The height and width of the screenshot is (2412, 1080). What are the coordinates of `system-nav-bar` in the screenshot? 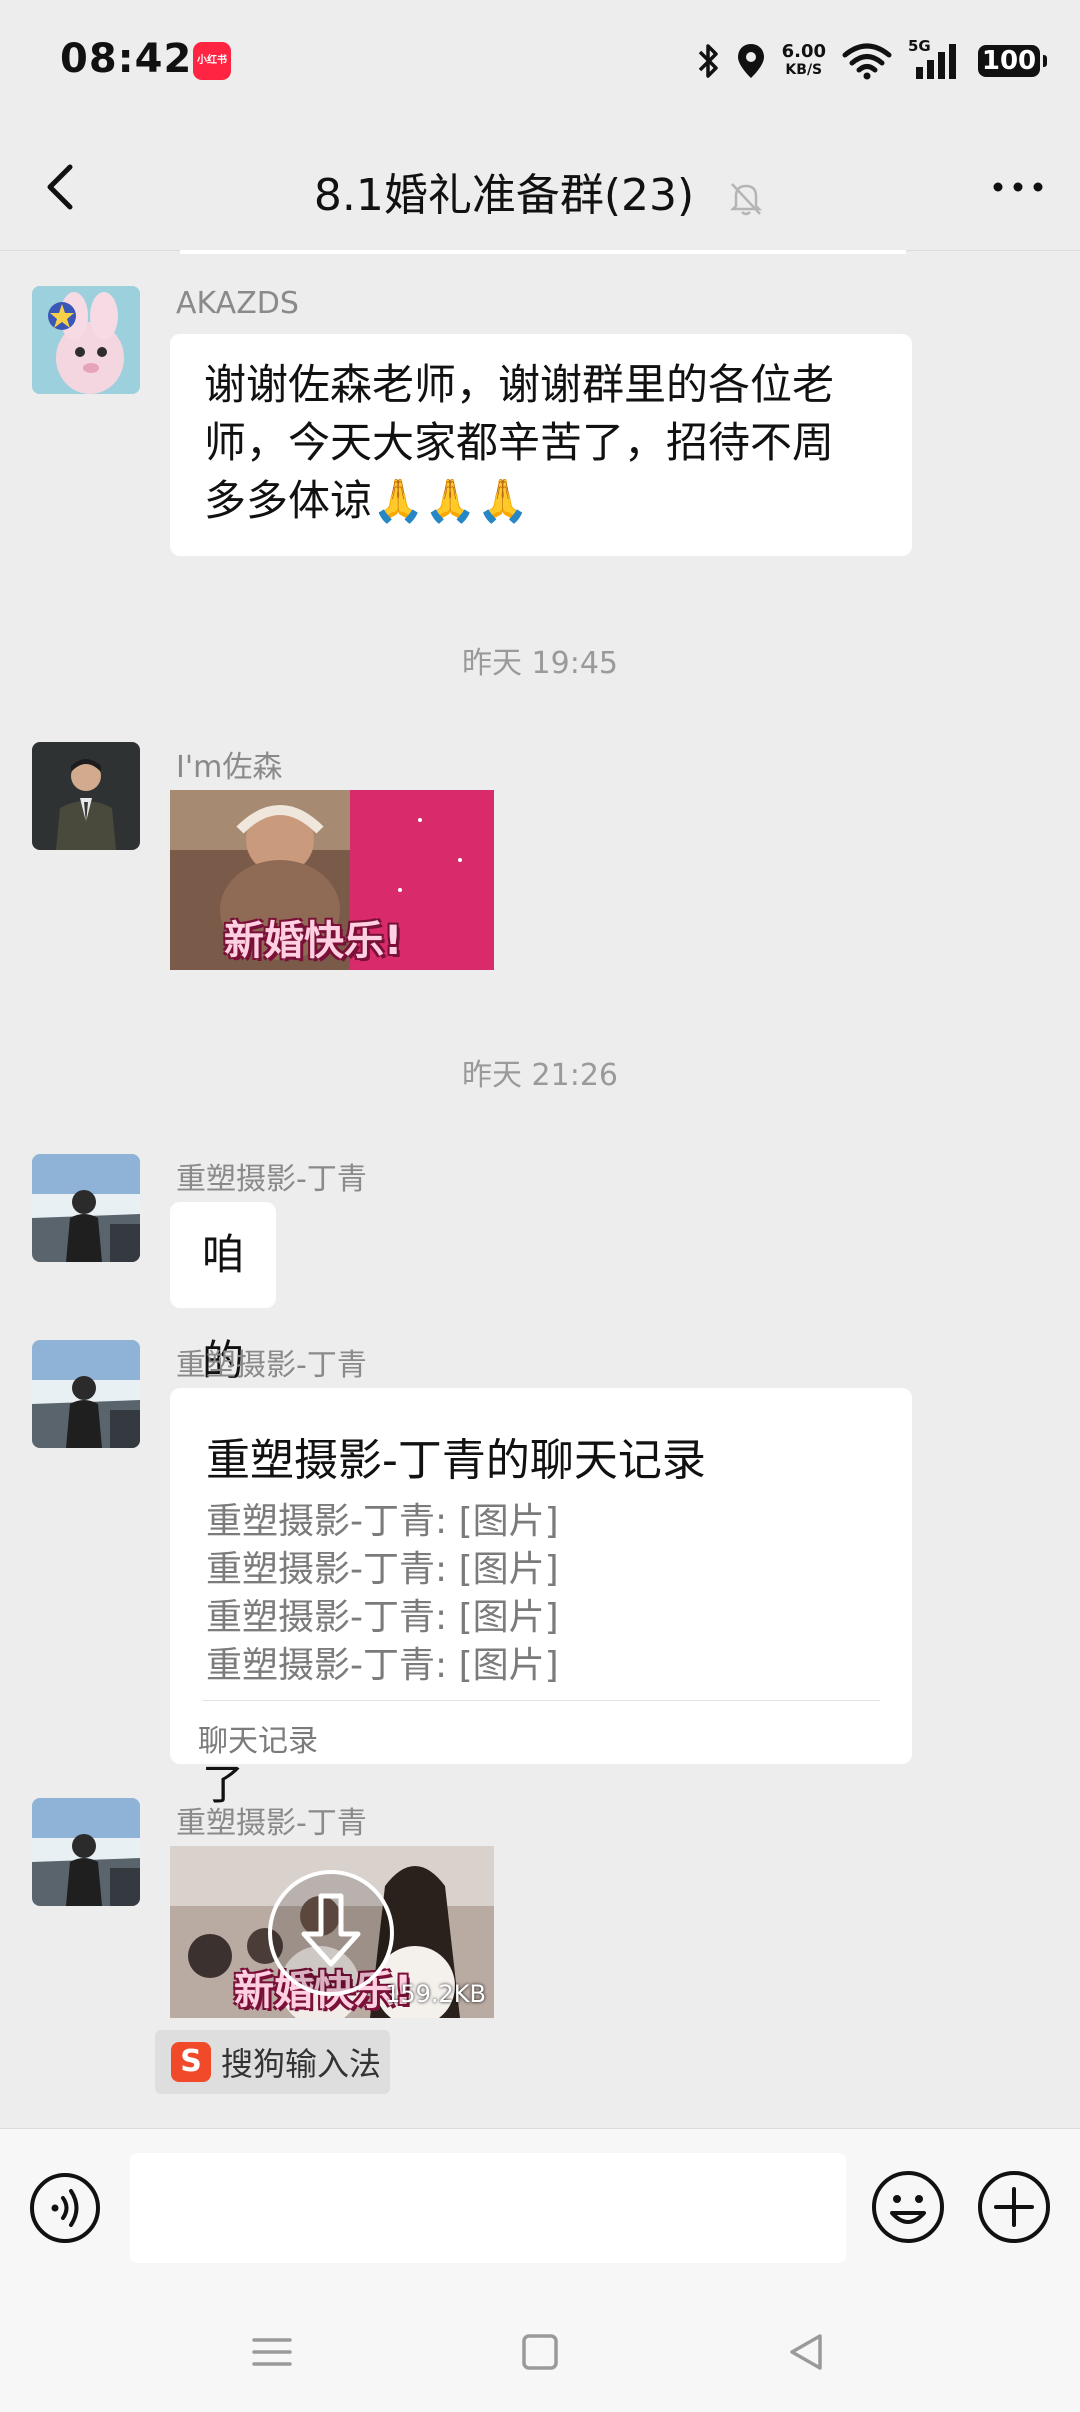 It's located at (540, 2347).